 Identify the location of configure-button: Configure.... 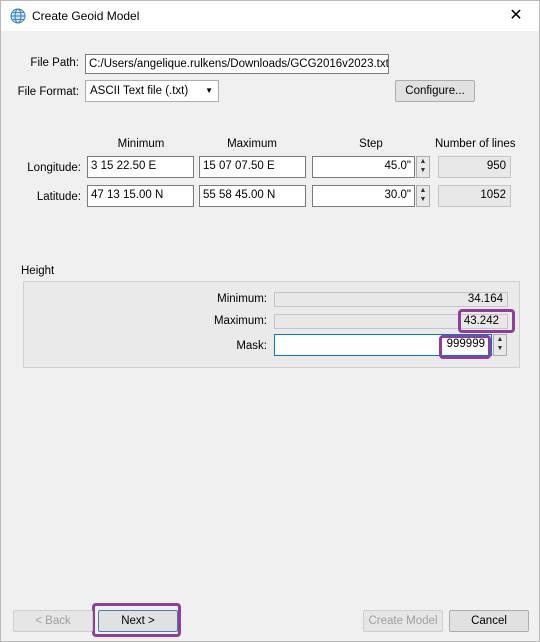
(435, 91).